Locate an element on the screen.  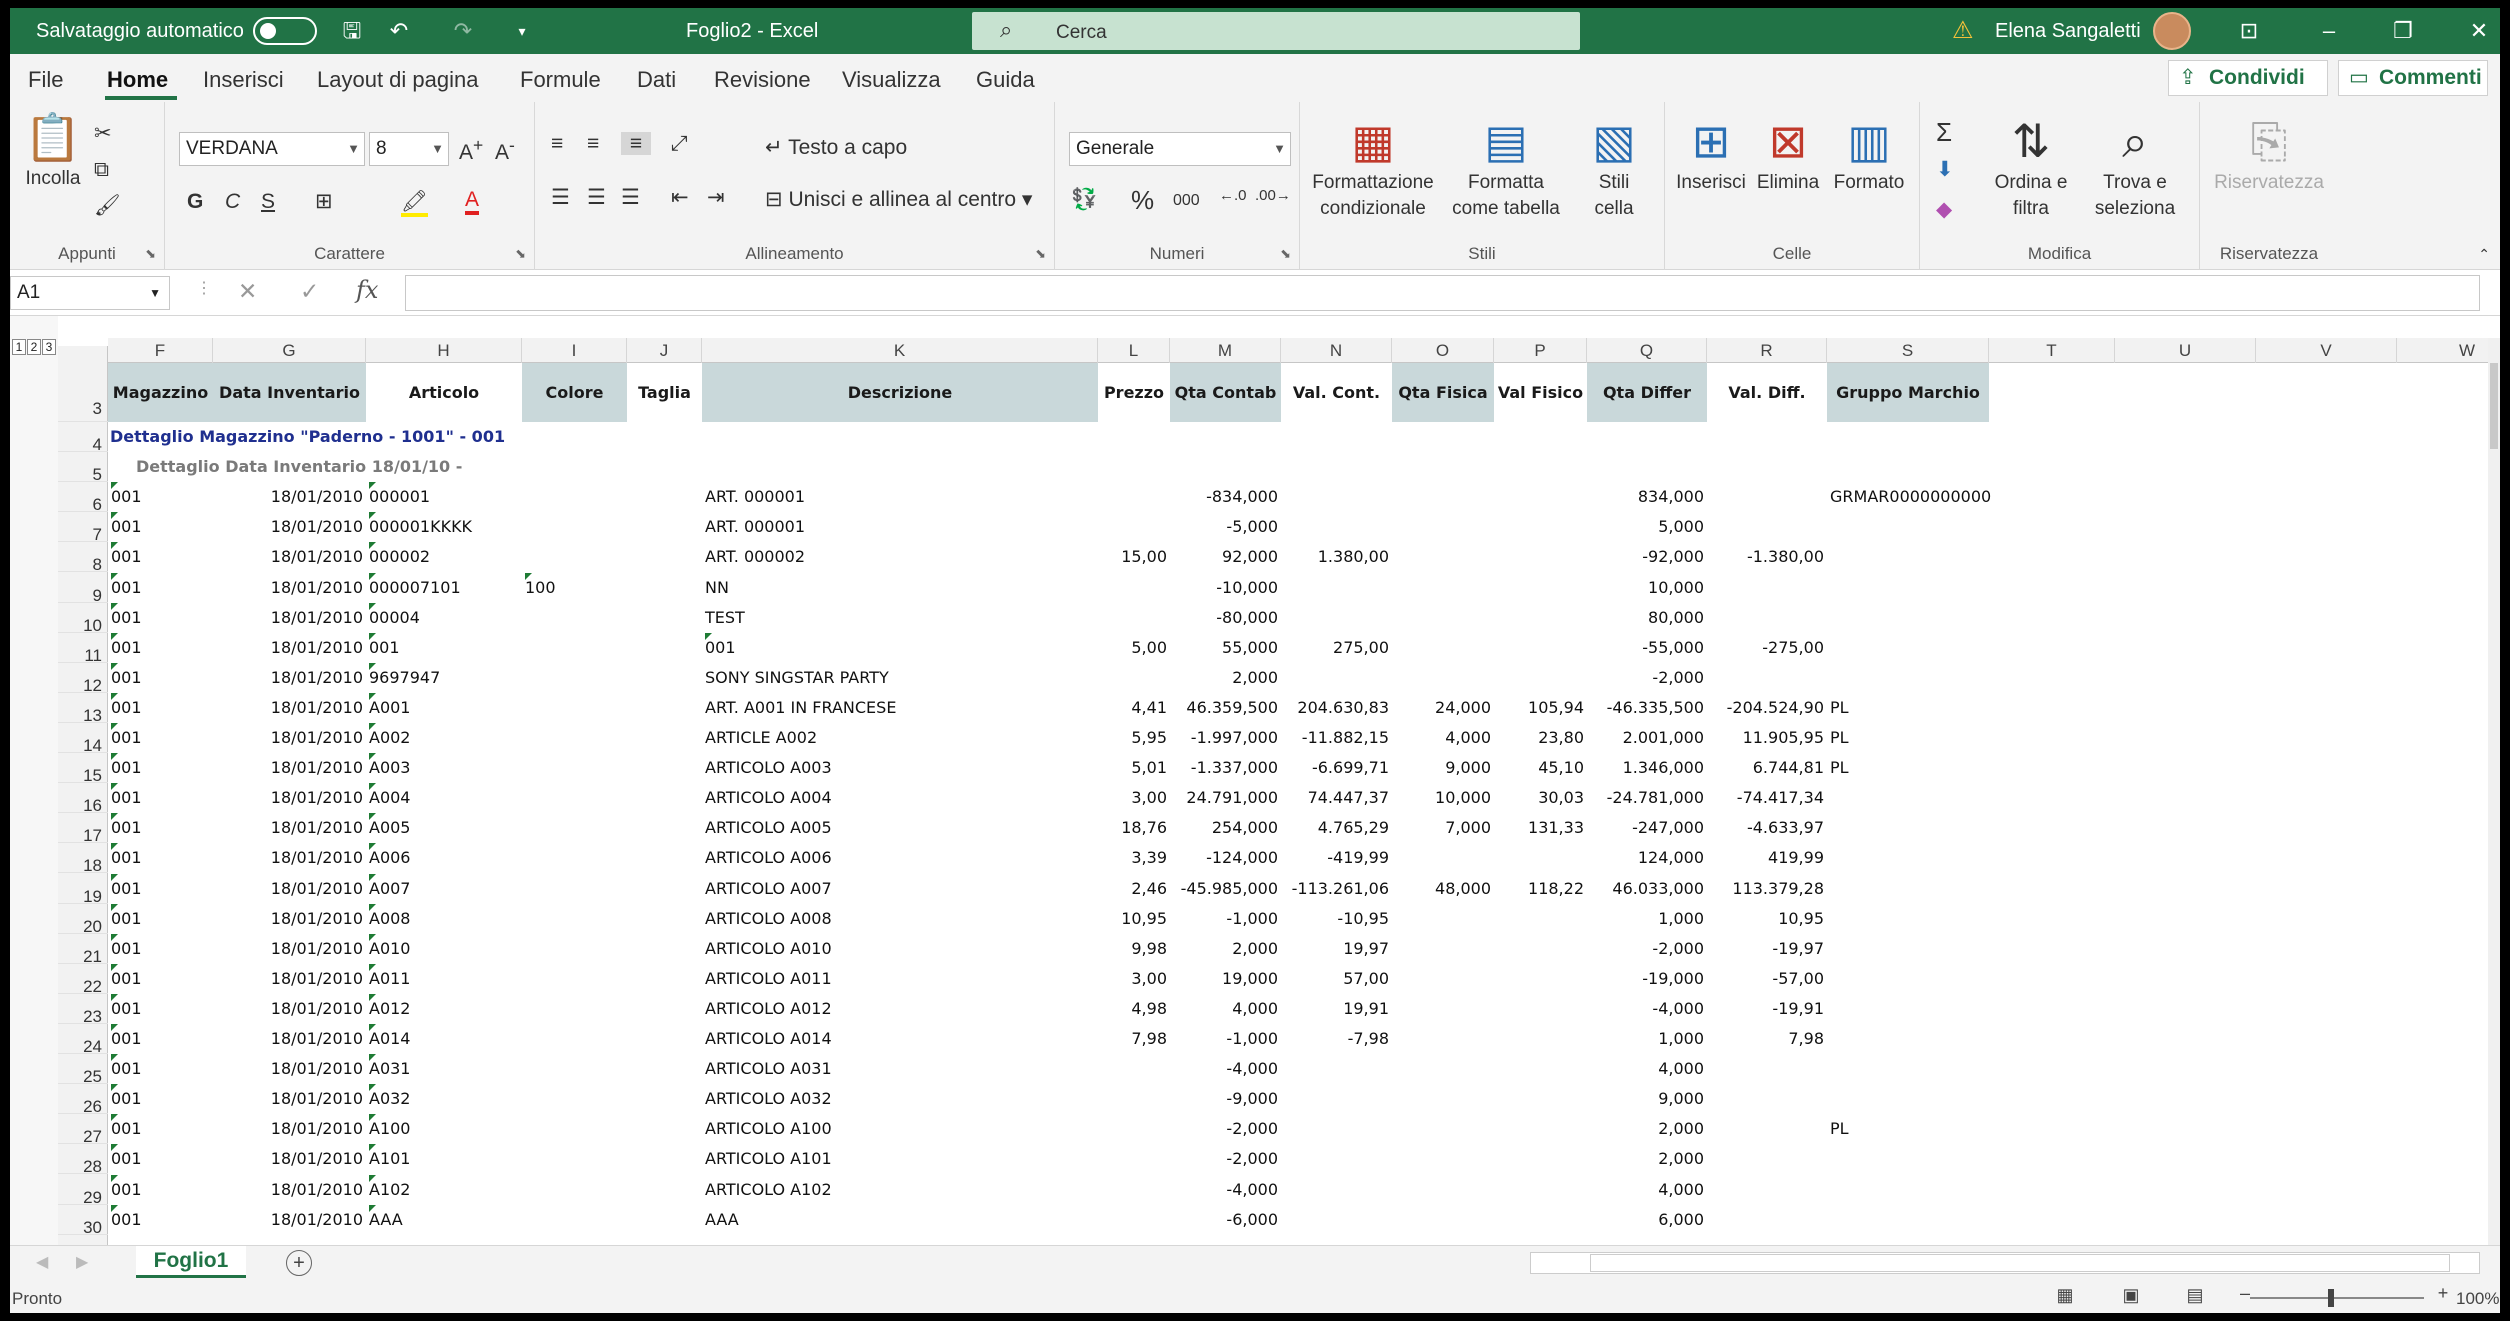
row-header: 20 is located at coordinates (83, 920).